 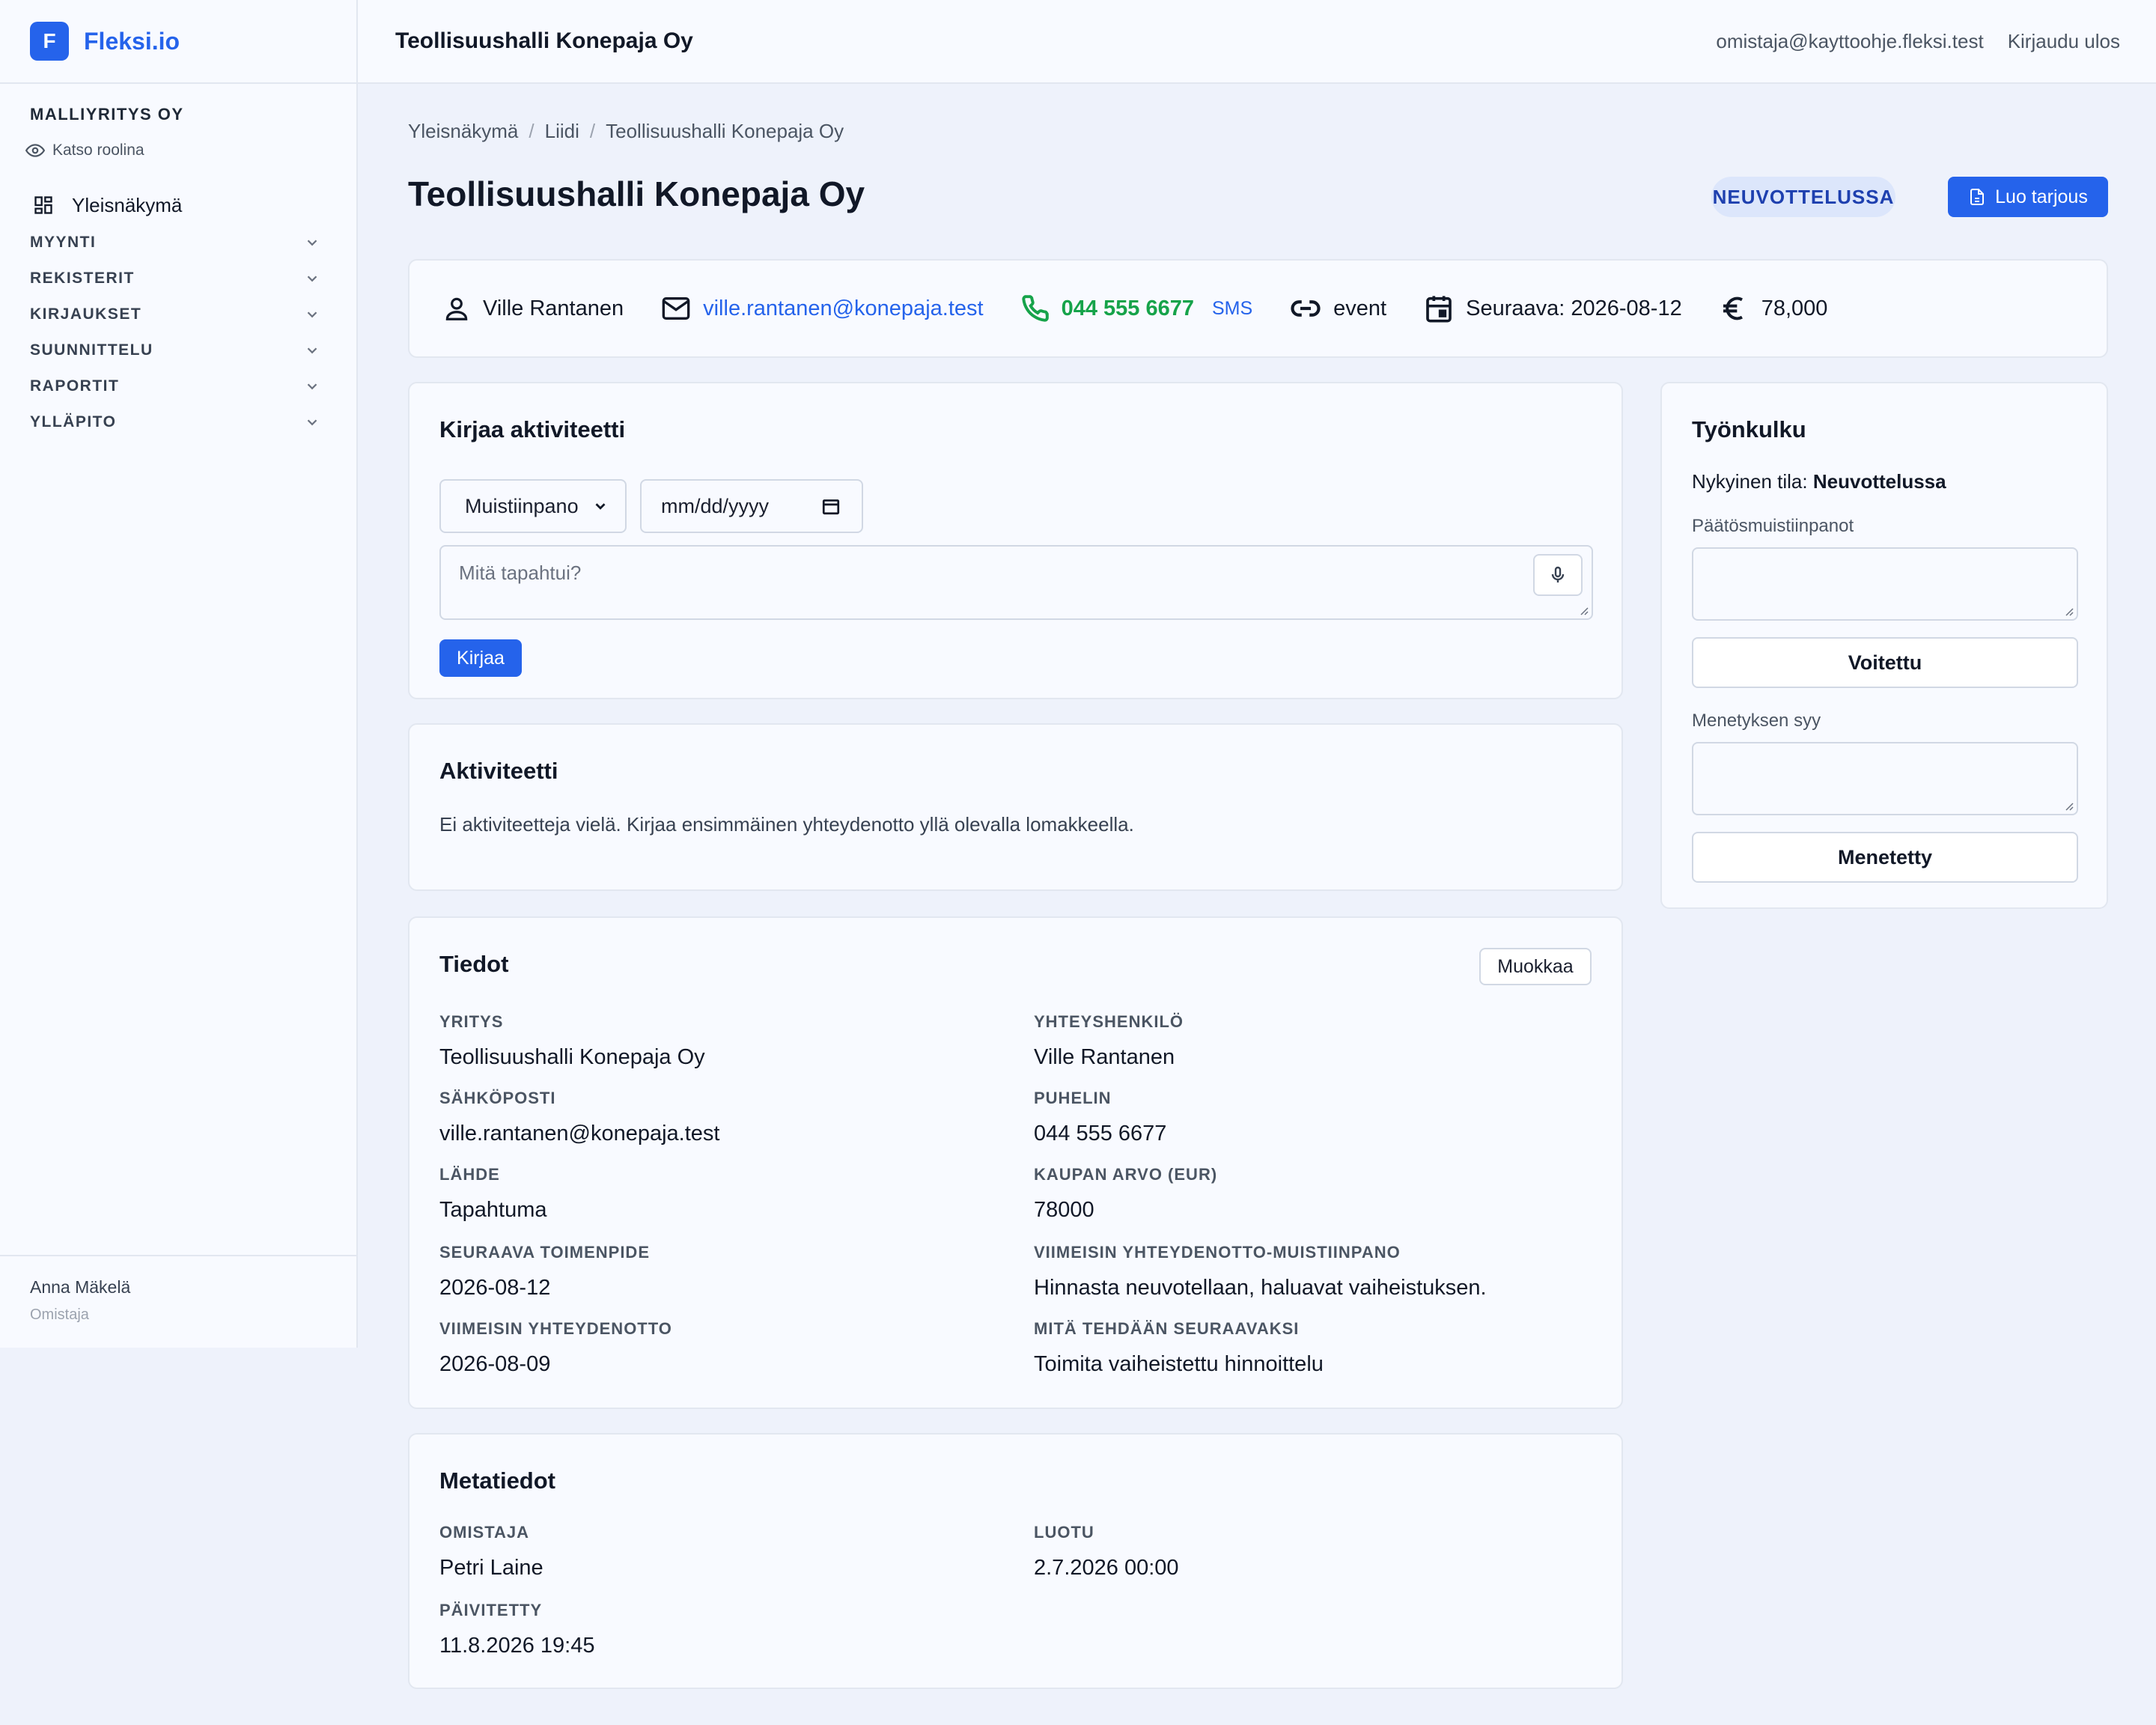 I want to click on details-title: Tiedot, so click(x=474, y=964).